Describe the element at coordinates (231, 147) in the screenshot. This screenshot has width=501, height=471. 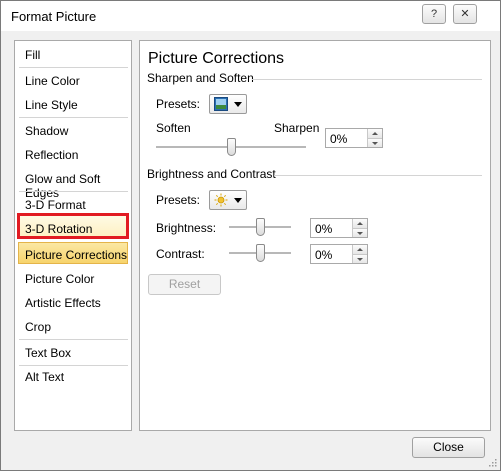
I see `sharpen-slider-thumb` at that location.